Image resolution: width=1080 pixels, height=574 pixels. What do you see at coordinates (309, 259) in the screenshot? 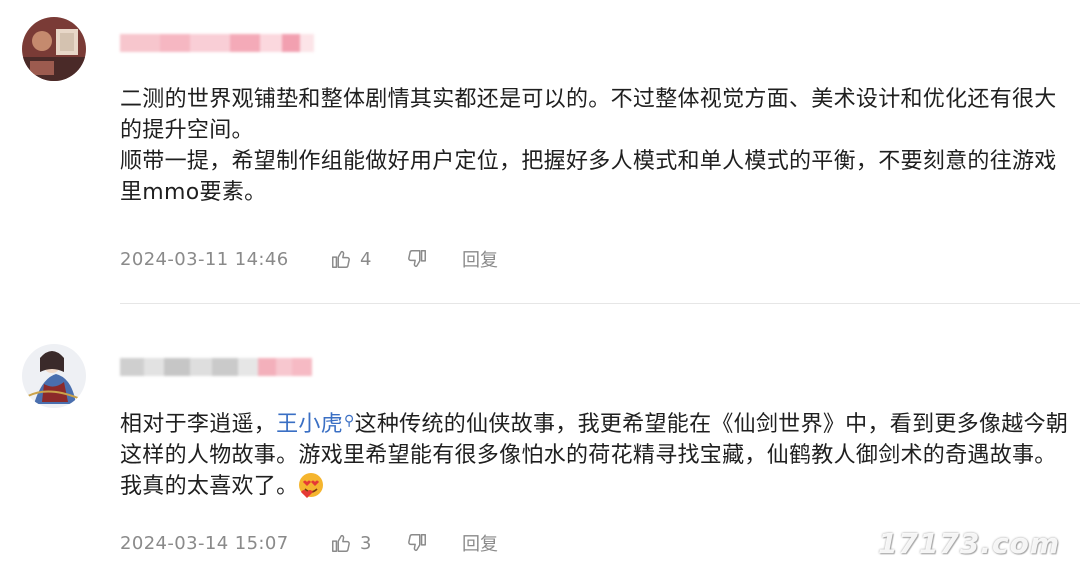
I see `comment-meta: 2024-03-11 14:46 4 回复` at bounding box center [309, 259].